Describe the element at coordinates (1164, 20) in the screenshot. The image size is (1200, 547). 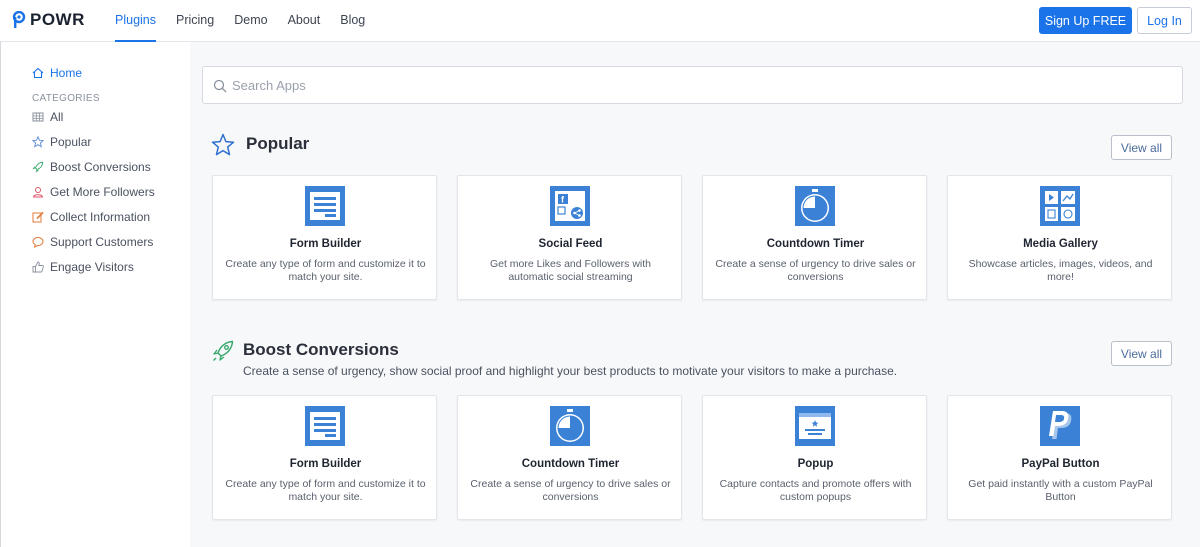
I see `login-button: Log In` at that location.